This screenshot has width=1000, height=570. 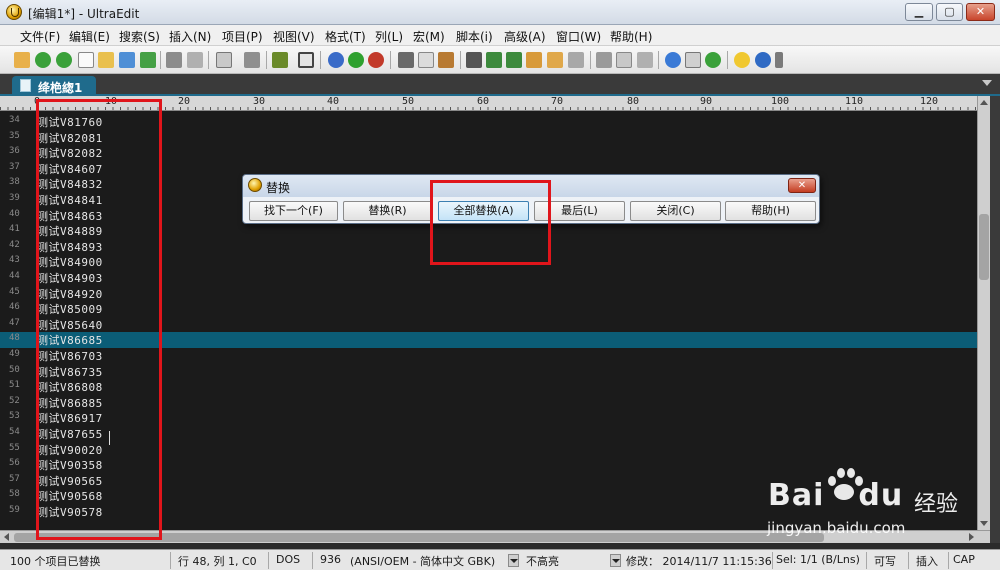 I want to click on ruler-label: 80, so click(x=633, y=101).